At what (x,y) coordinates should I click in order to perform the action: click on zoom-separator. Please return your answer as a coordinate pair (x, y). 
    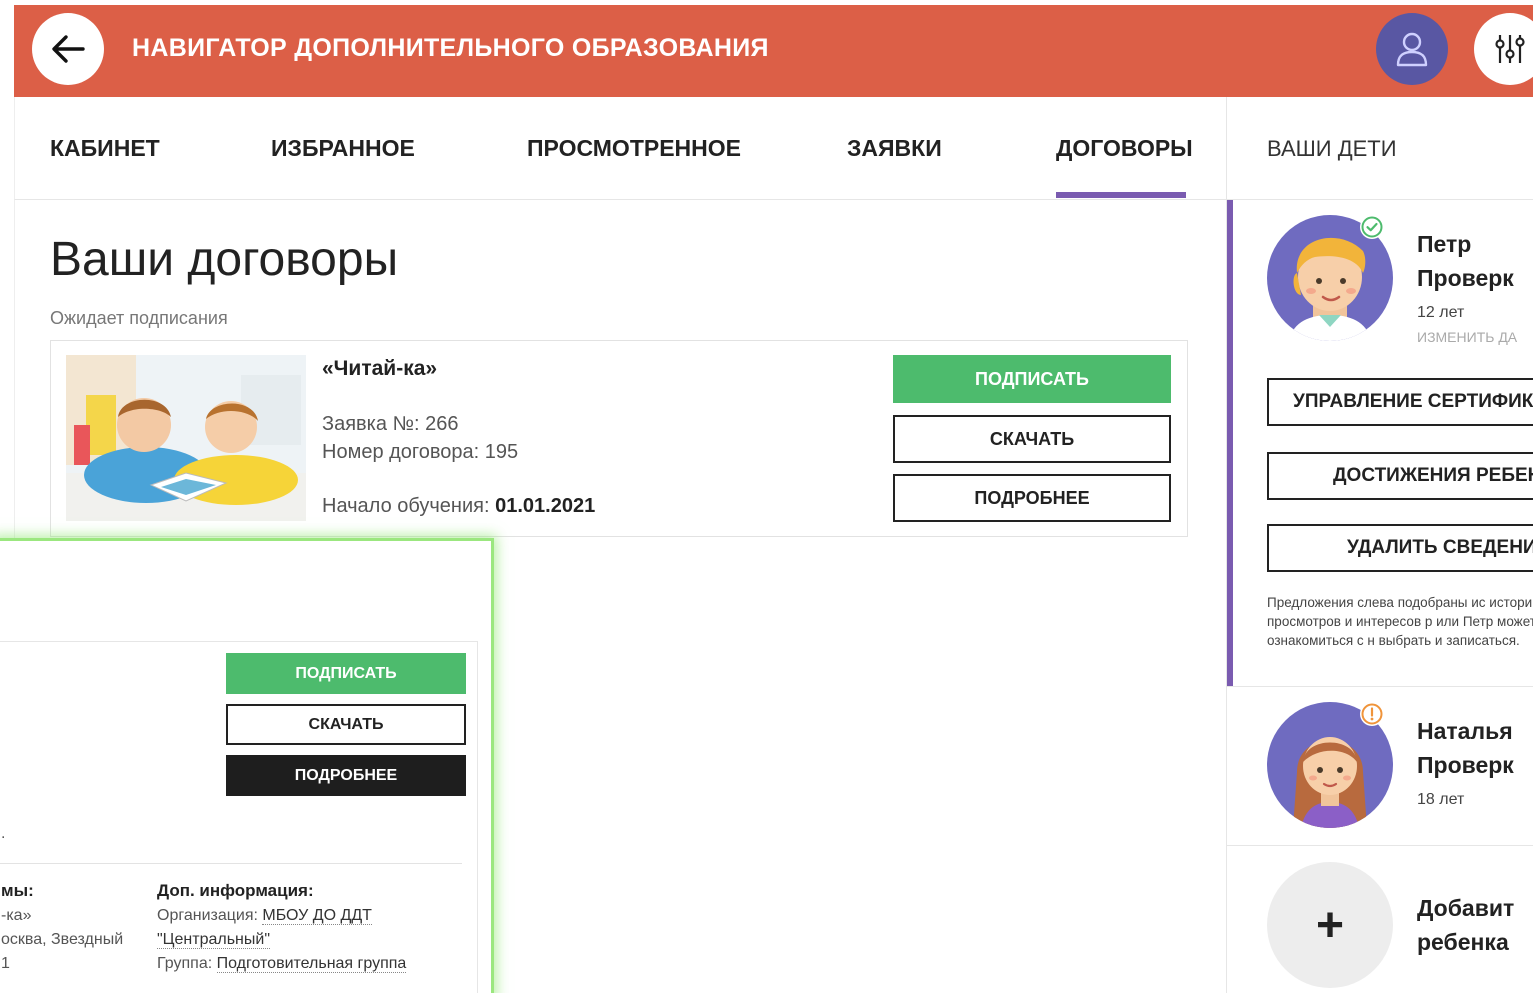
    Looking at the image, I should click on (231, 863).